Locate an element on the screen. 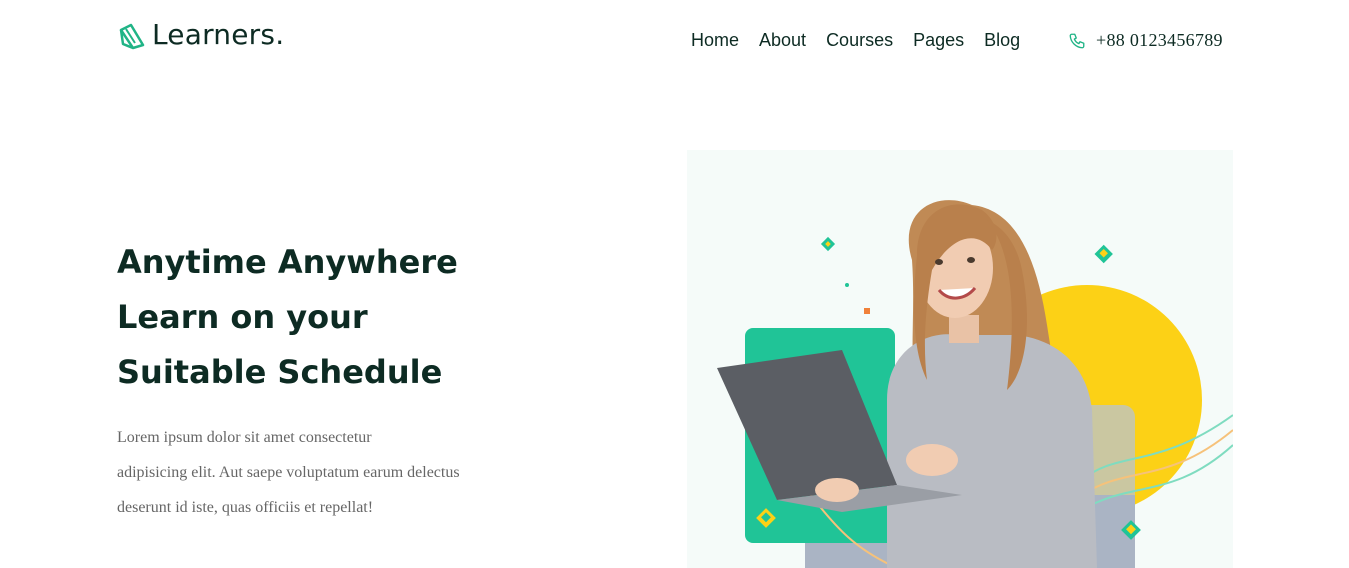  nav-home: Home is located at coordinates (715, 40).